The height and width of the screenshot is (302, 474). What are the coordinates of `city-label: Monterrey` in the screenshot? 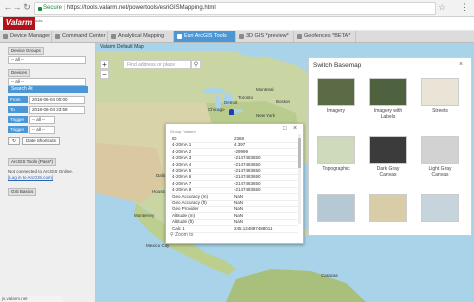 It's located at (144, 215).